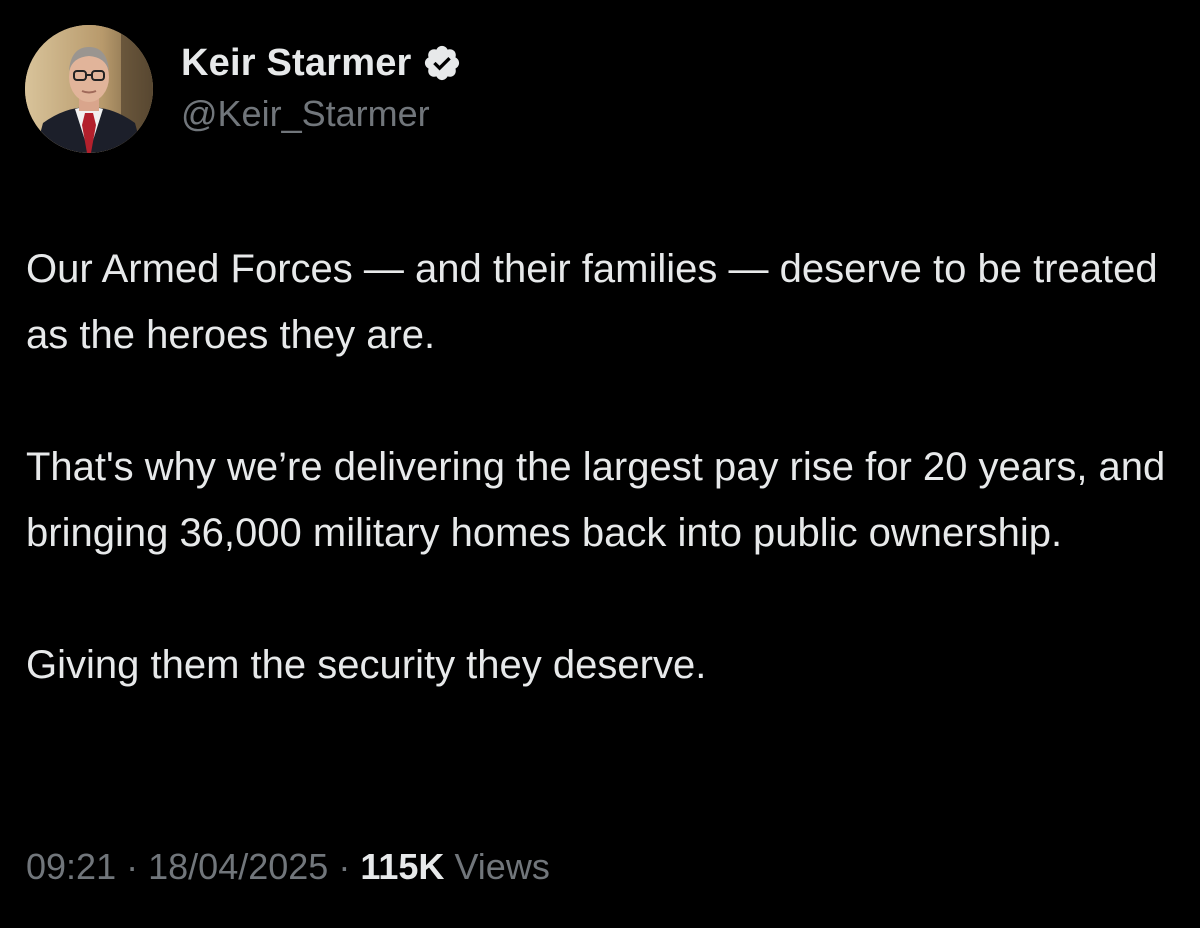  Describe the element at coordinates (402, 866) in the screenshot. I see `views-count: 115K` at that location.